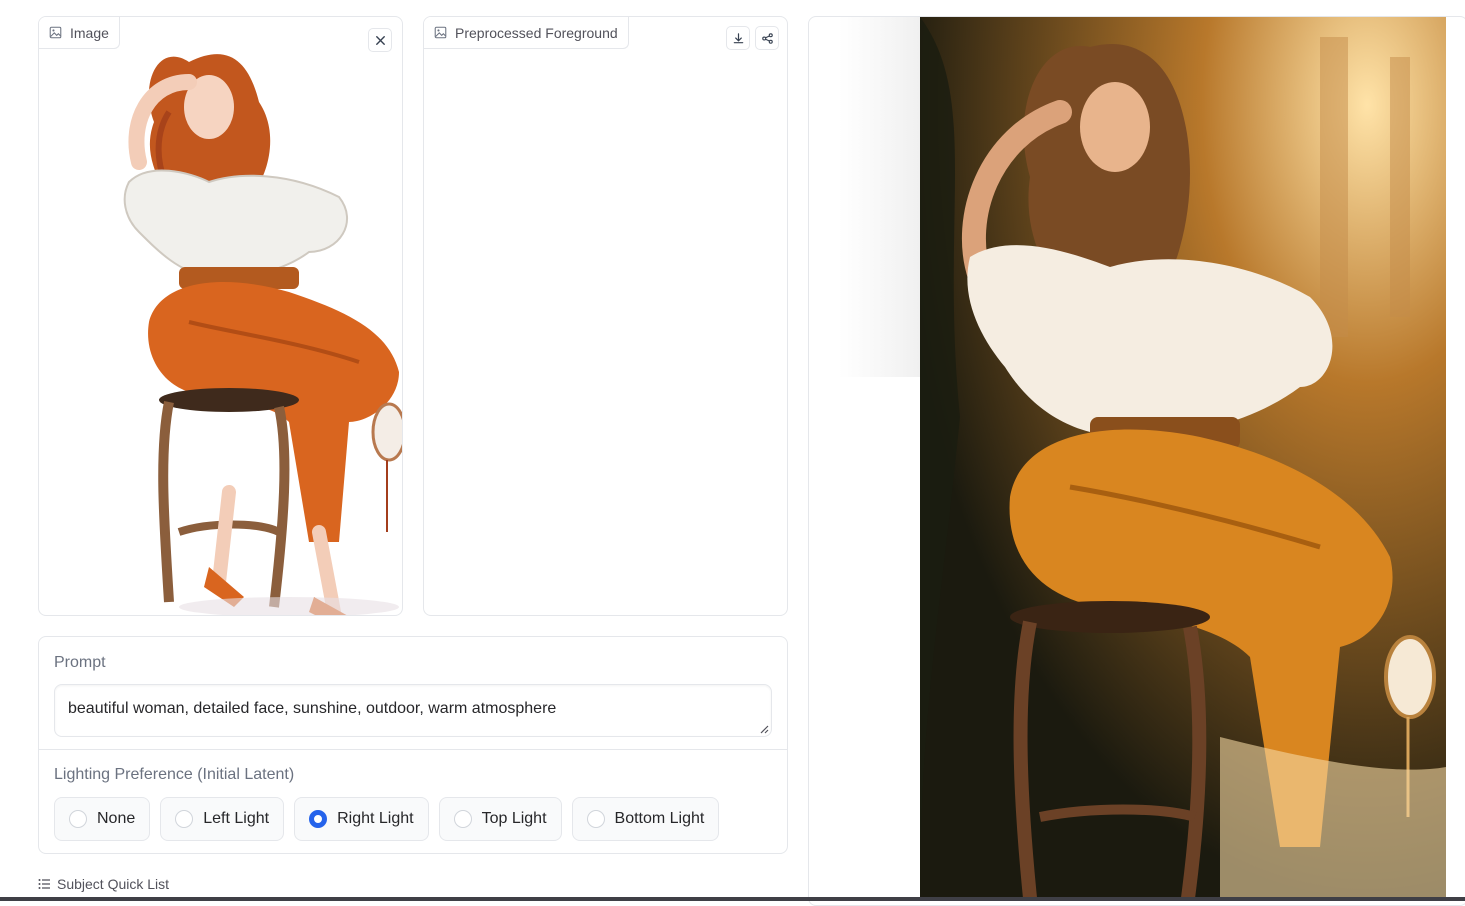 The height and width of the screenshot is (906, 1465). Describe the element at coordinates (536, 32) in the screenshot. I see `panel-label-text: Preprocessed Foreground` at that location.